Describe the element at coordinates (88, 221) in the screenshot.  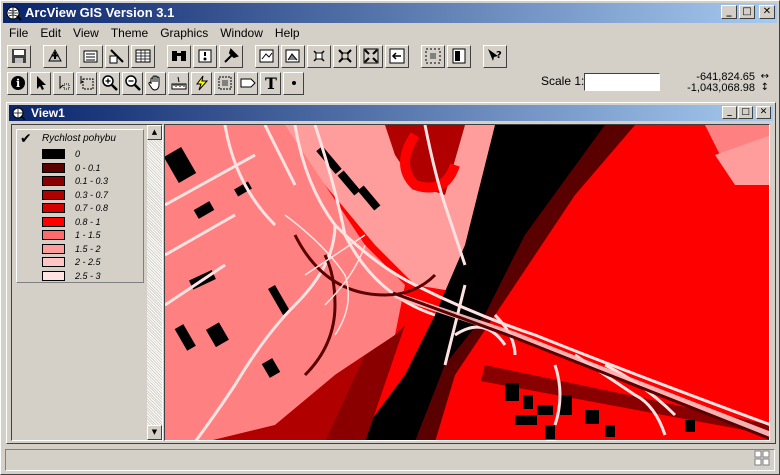
I see `legend-label: 0.8 - 1` at that location.